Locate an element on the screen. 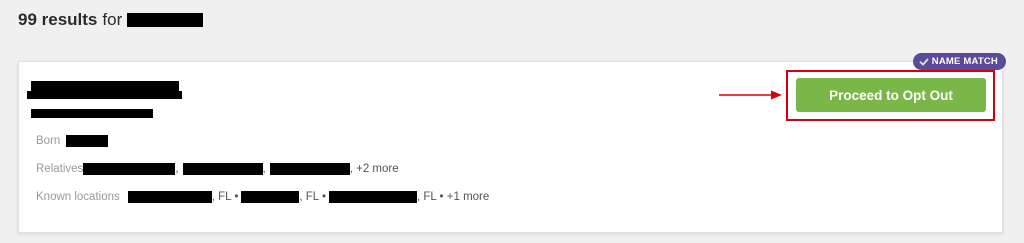 This screenshot has height=243, width=1024. redacted-age-info is located at coordinates (92, 113).